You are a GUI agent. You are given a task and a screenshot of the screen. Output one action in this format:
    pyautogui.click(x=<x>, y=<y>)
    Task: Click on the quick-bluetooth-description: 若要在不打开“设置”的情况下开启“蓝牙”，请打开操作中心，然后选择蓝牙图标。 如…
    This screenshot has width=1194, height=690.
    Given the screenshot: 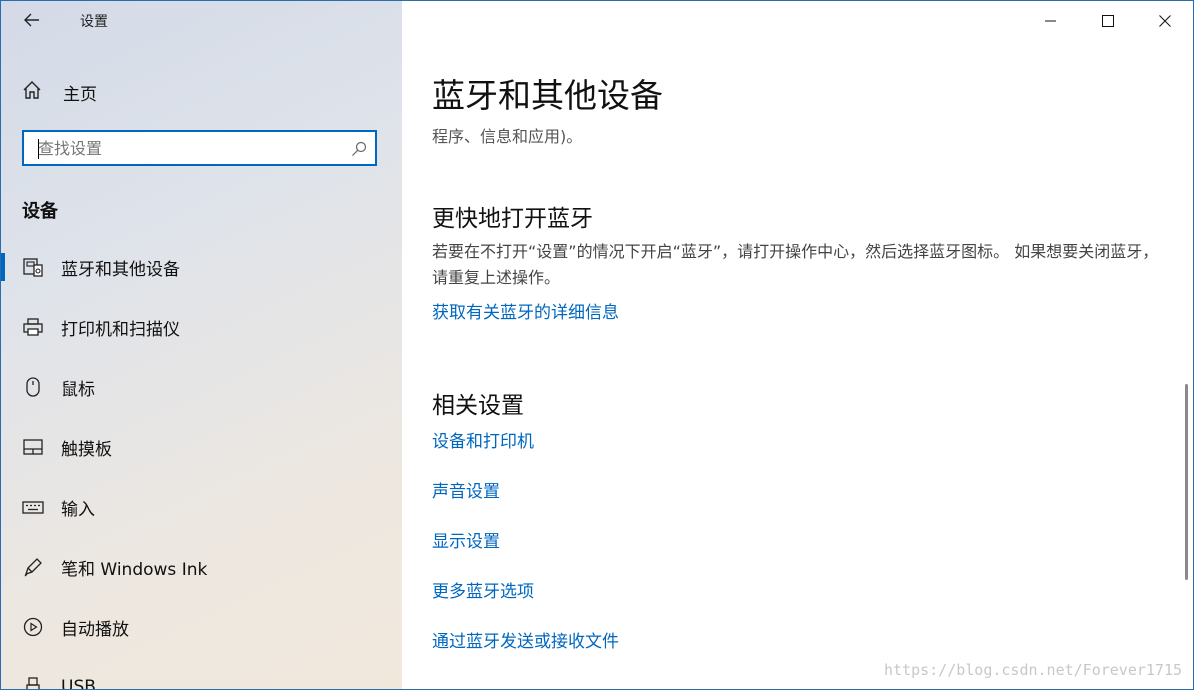 What is the action you would take?
    pyautogui.click(x=795, y=264)
    